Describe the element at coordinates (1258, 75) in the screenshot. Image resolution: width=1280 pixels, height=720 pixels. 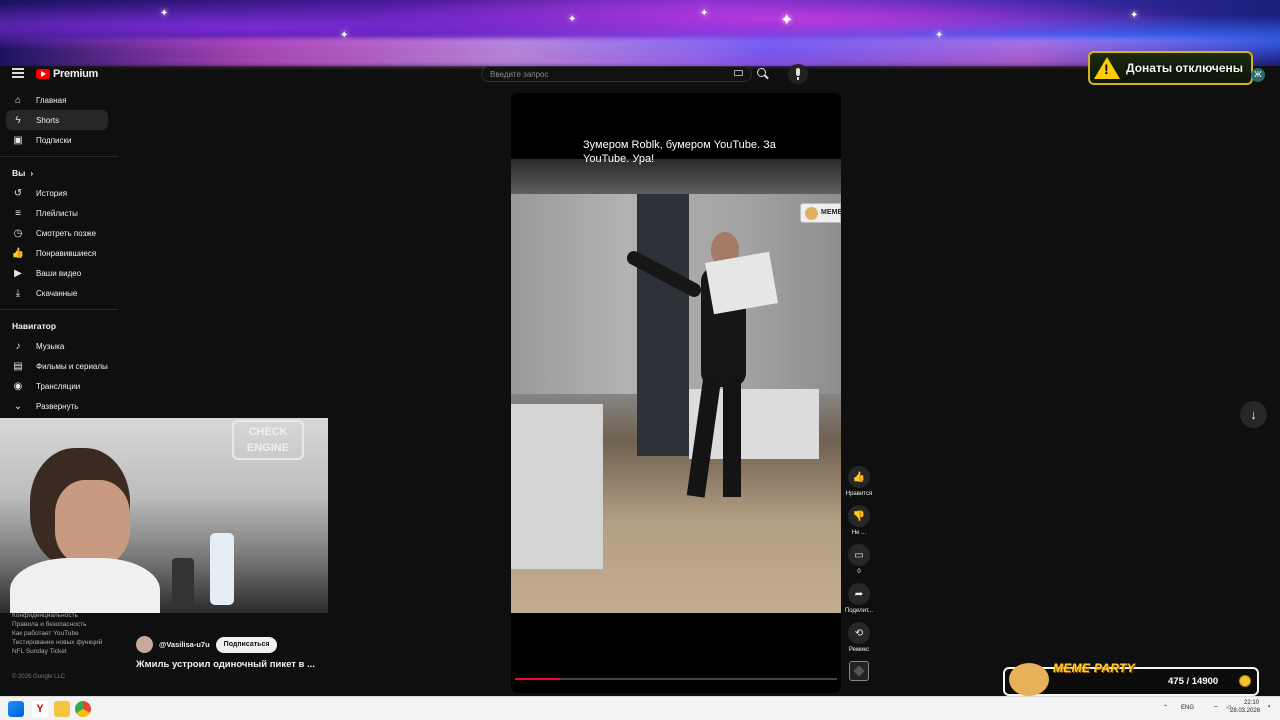
I see `chat-avatar: Ж` at that location.